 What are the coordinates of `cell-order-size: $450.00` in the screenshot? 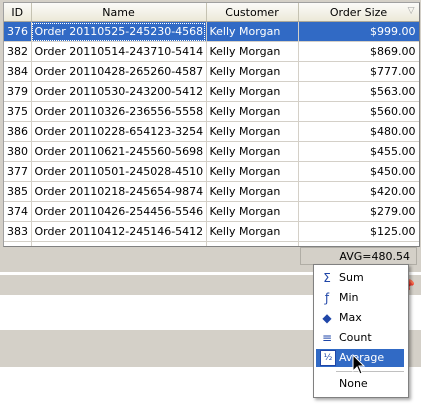 It's located at (358, 171).